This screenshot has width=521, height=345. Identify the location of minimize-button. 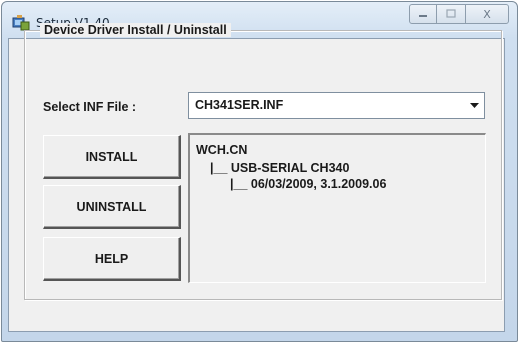
(423, 14).